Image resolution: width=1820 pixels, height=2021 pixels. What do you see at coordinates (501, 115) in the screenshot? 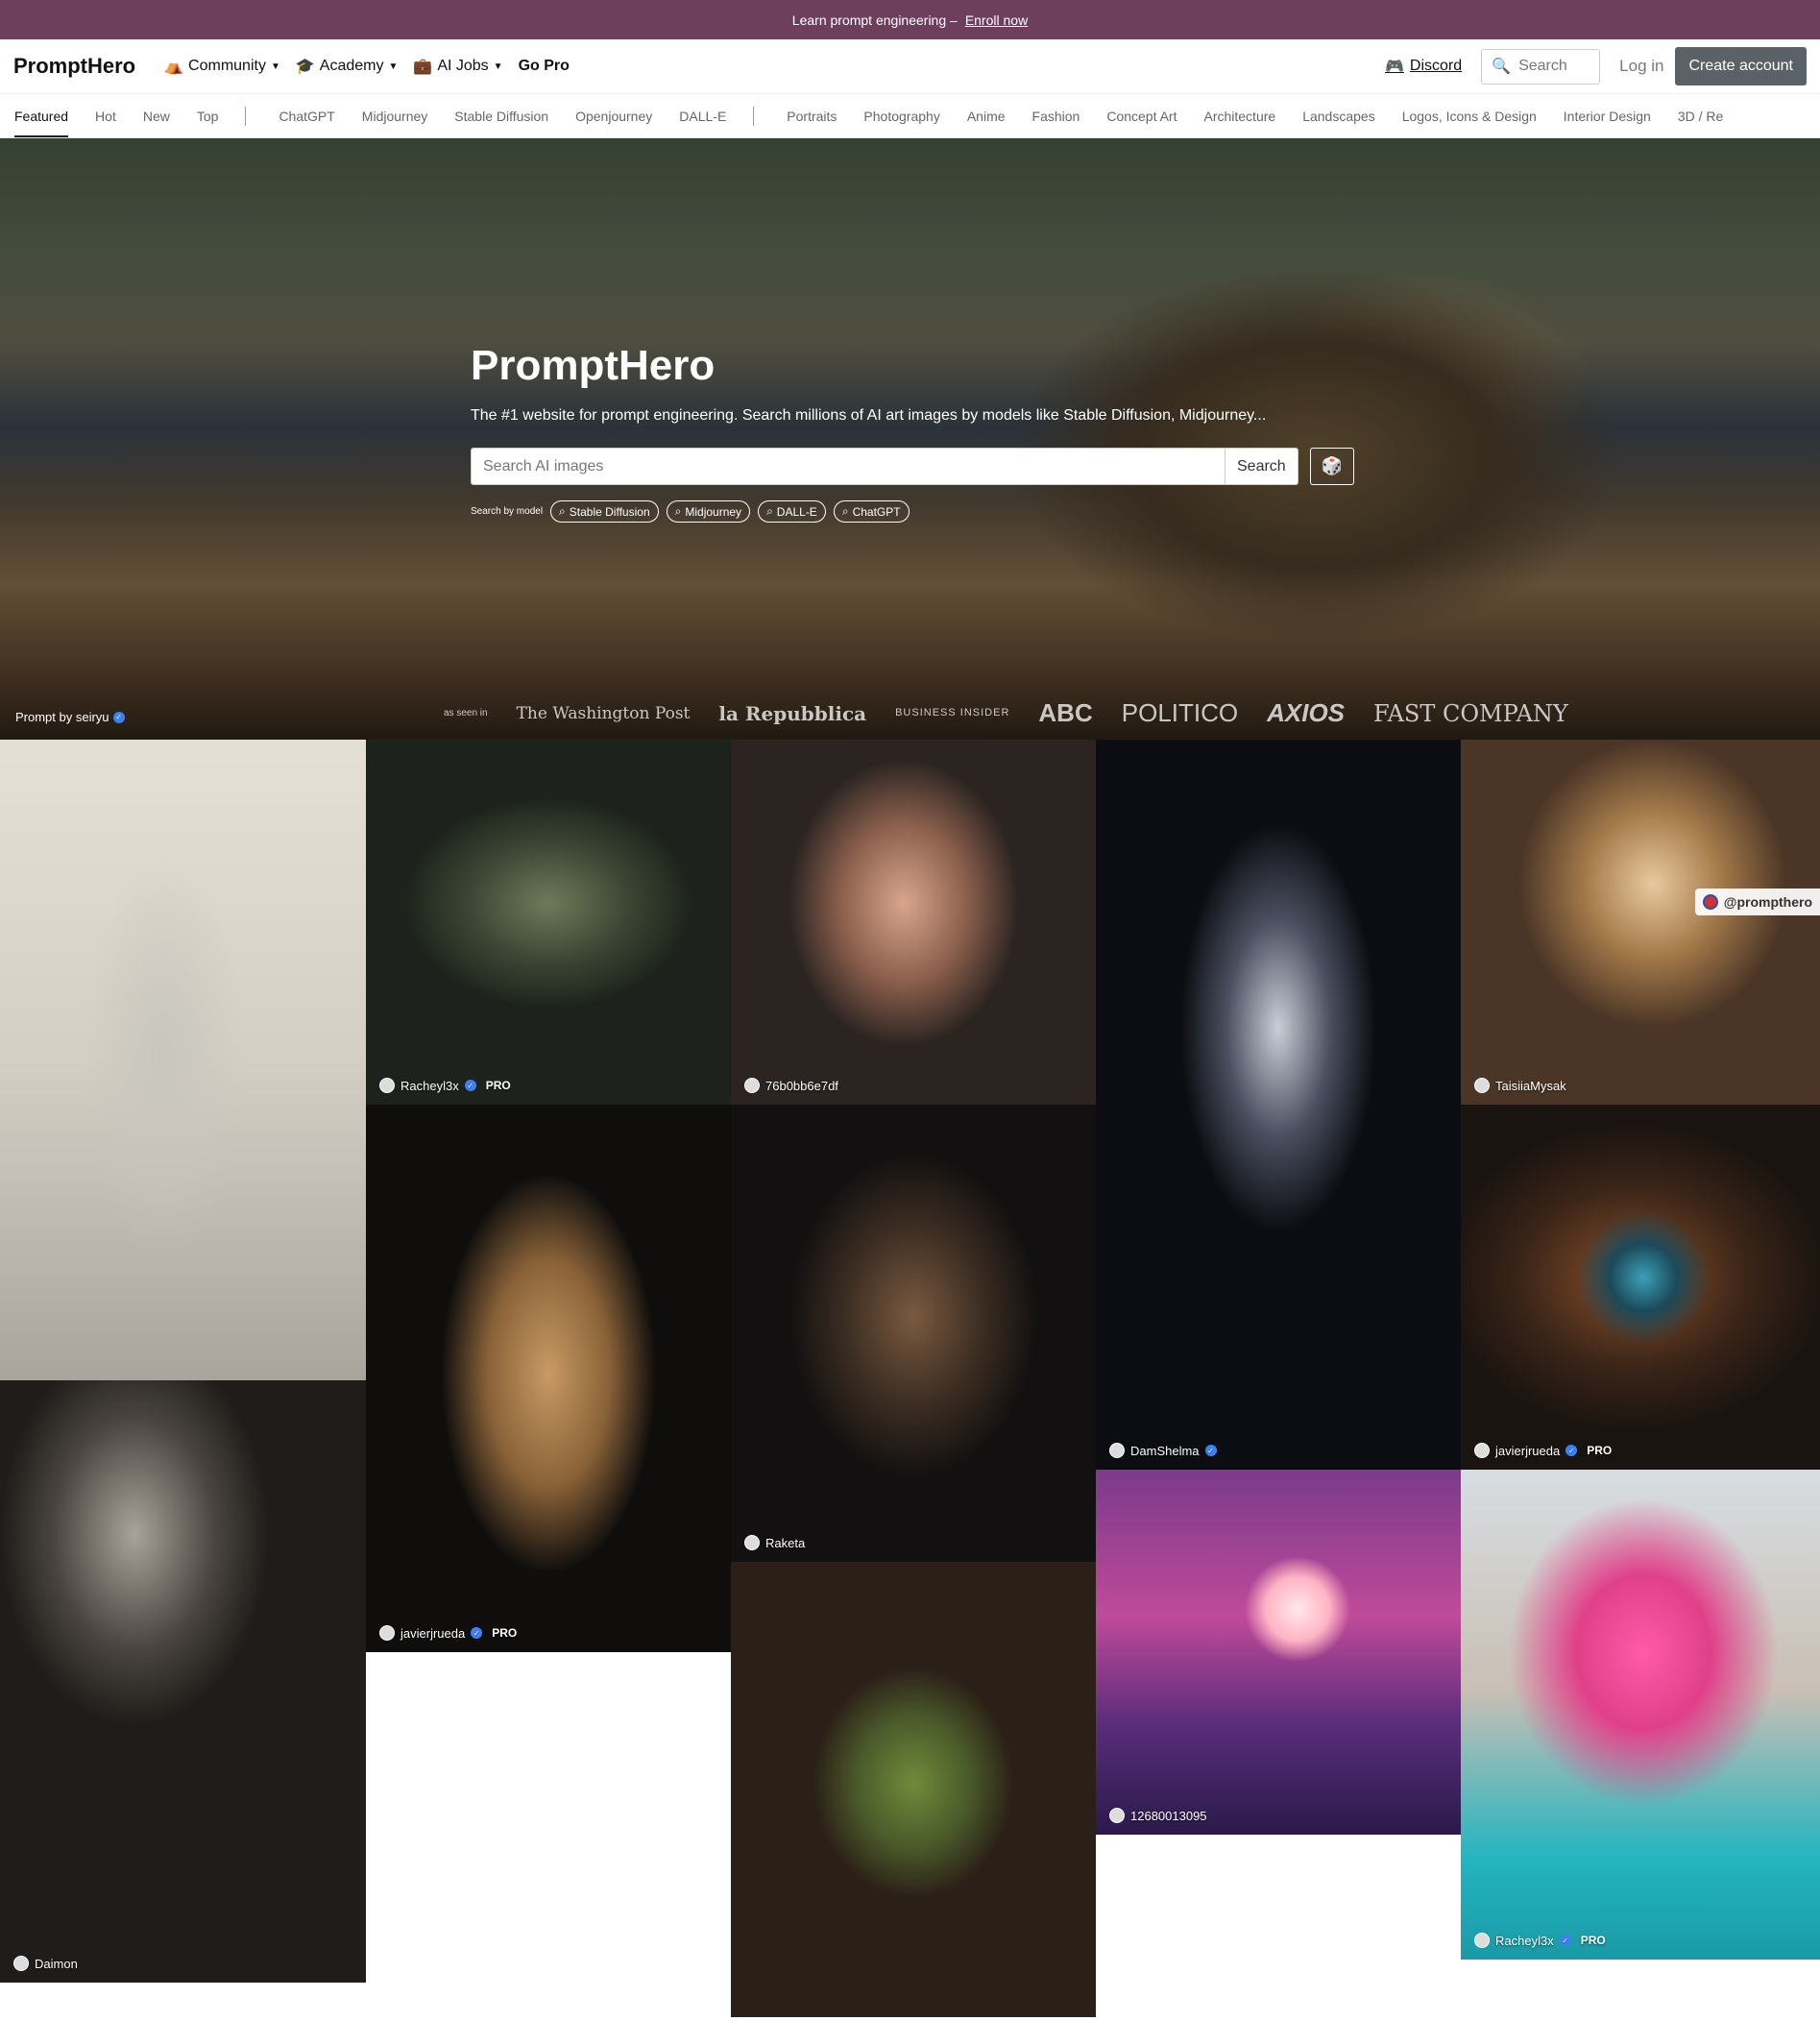
I see `tab-stable-diffusion: Stable Diffusion` at bounding box center [501, 115].